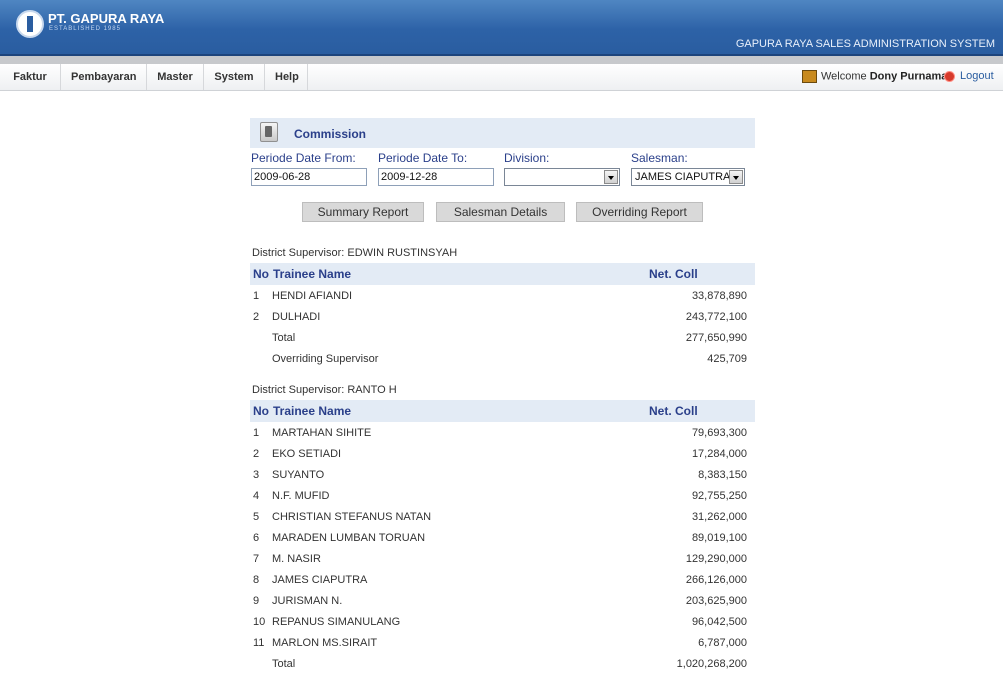  Describe the element at coordinates (844, 76) in the screenshot. I see `welcome-prefix: Welcome` at that location.